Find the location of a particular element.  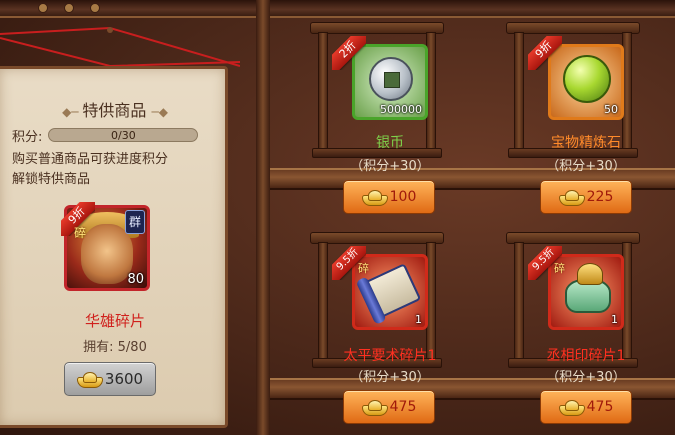

discount-tag: 9折 is located at coordinates (545, 53).